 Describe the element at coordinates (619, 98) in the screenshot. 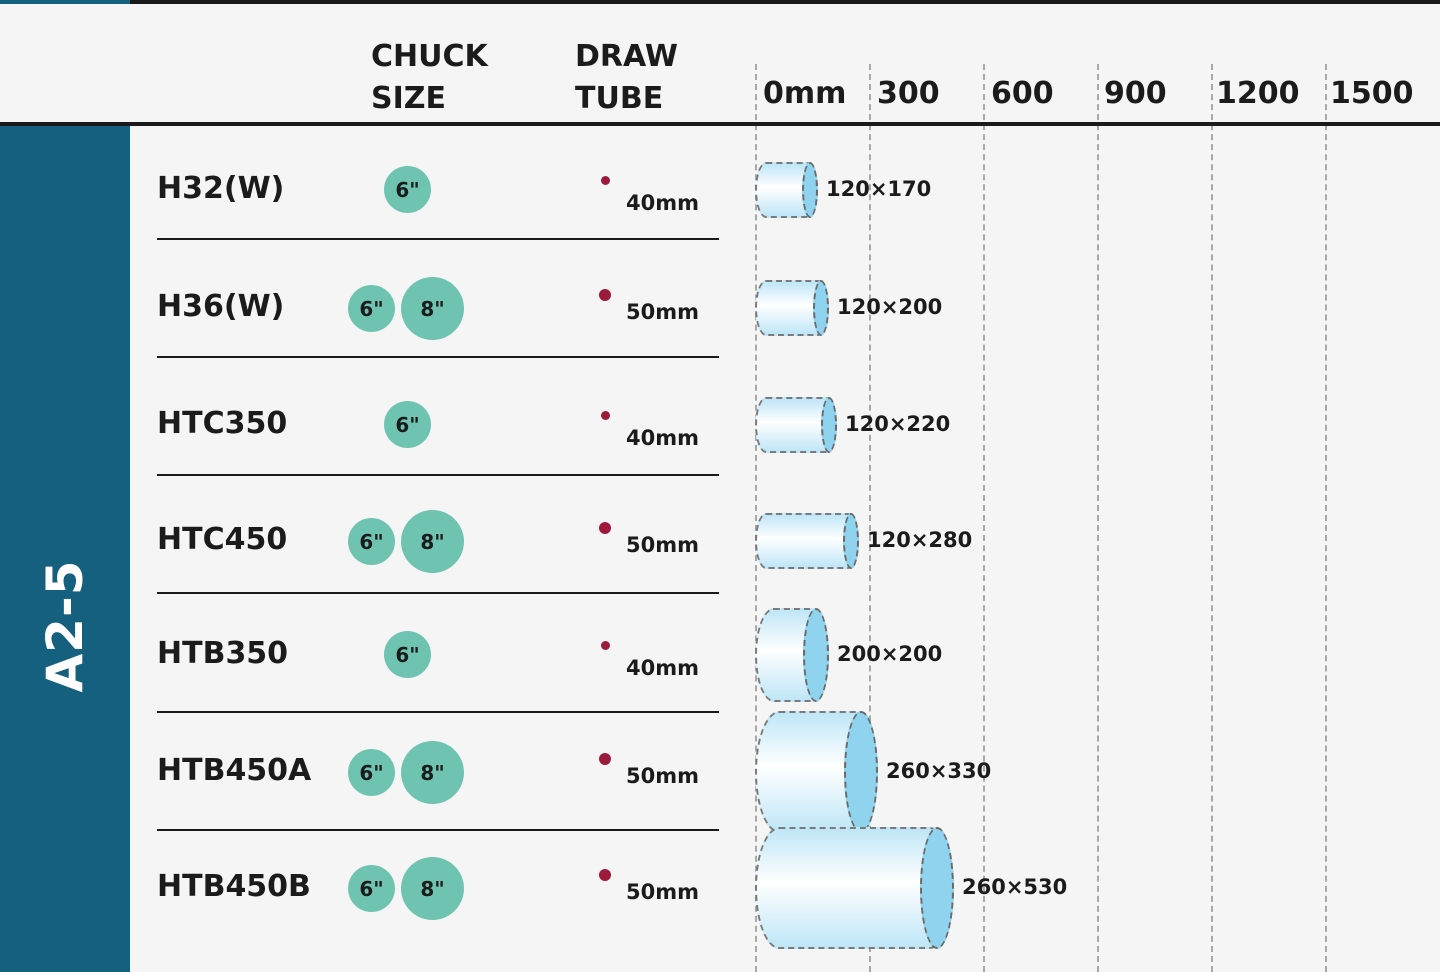

I see `draw-tube-header-line2: TUBE` at that location.